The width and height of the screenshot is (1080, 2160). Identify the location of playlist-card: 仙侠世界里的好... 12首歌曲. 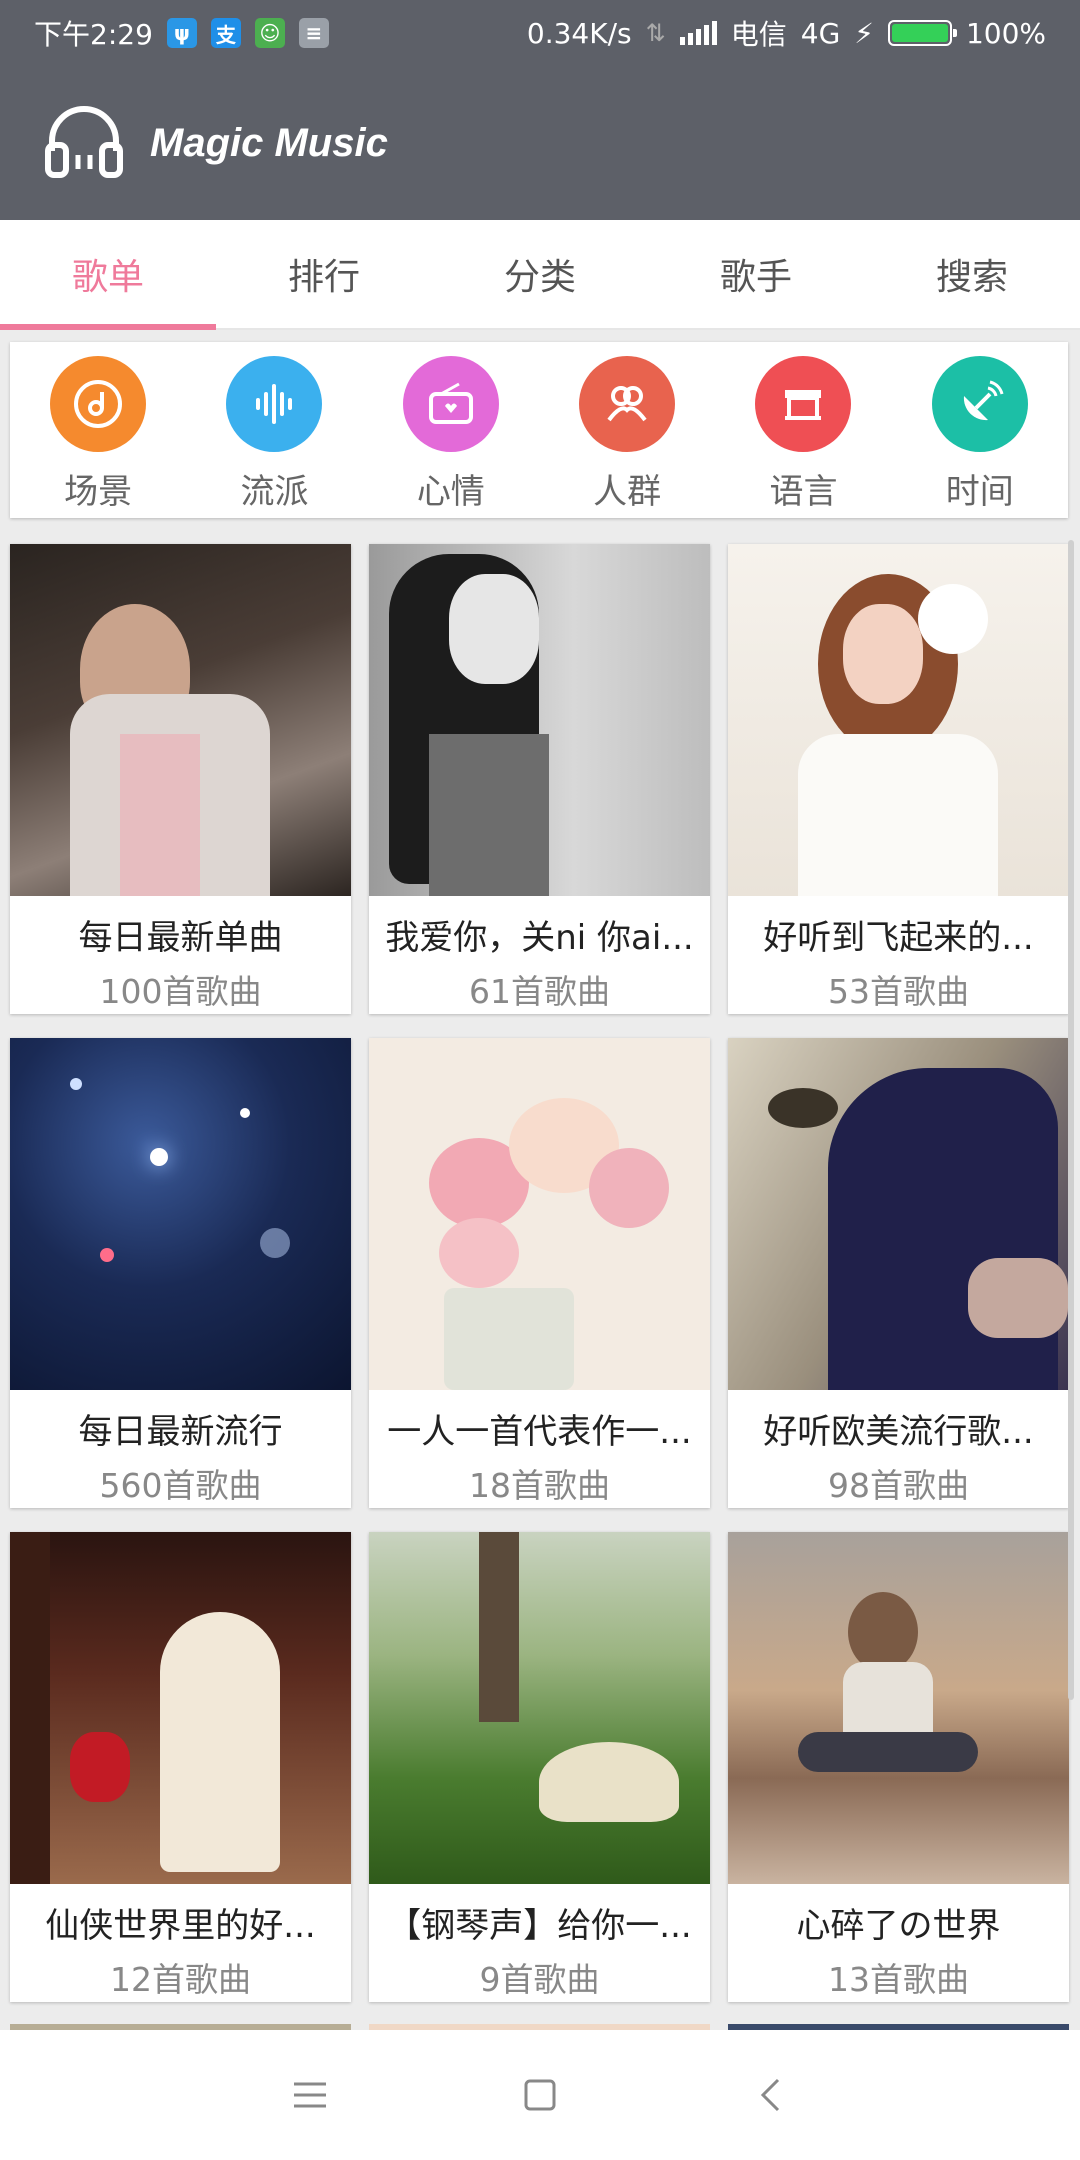
(180, 1767).